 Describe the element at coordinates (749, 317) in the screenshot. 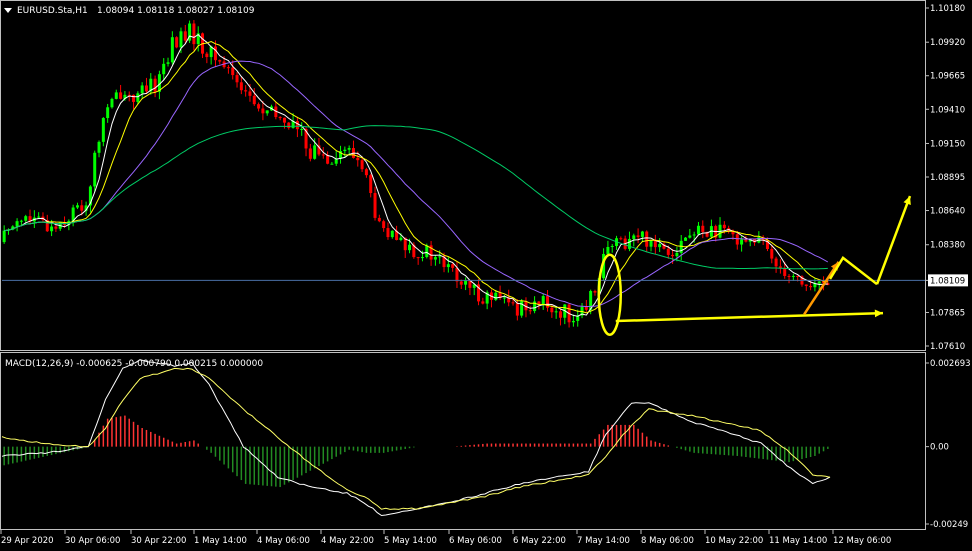

I see `support-arrow` at that location.